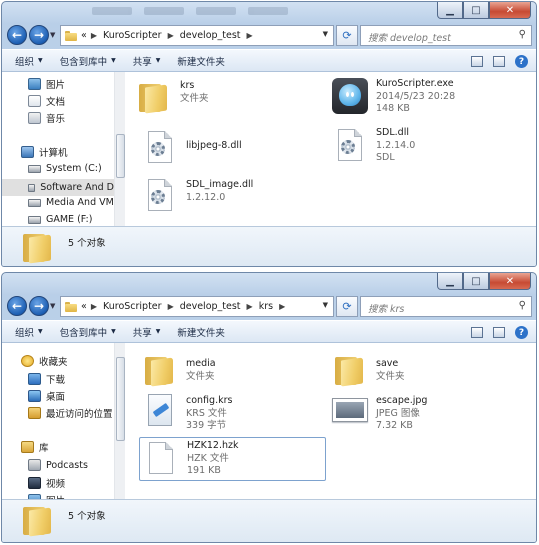 The width and height of the screenshot is (539, 545). I want to click on file-item: libjpeg-8.dll, so click(192, 147).